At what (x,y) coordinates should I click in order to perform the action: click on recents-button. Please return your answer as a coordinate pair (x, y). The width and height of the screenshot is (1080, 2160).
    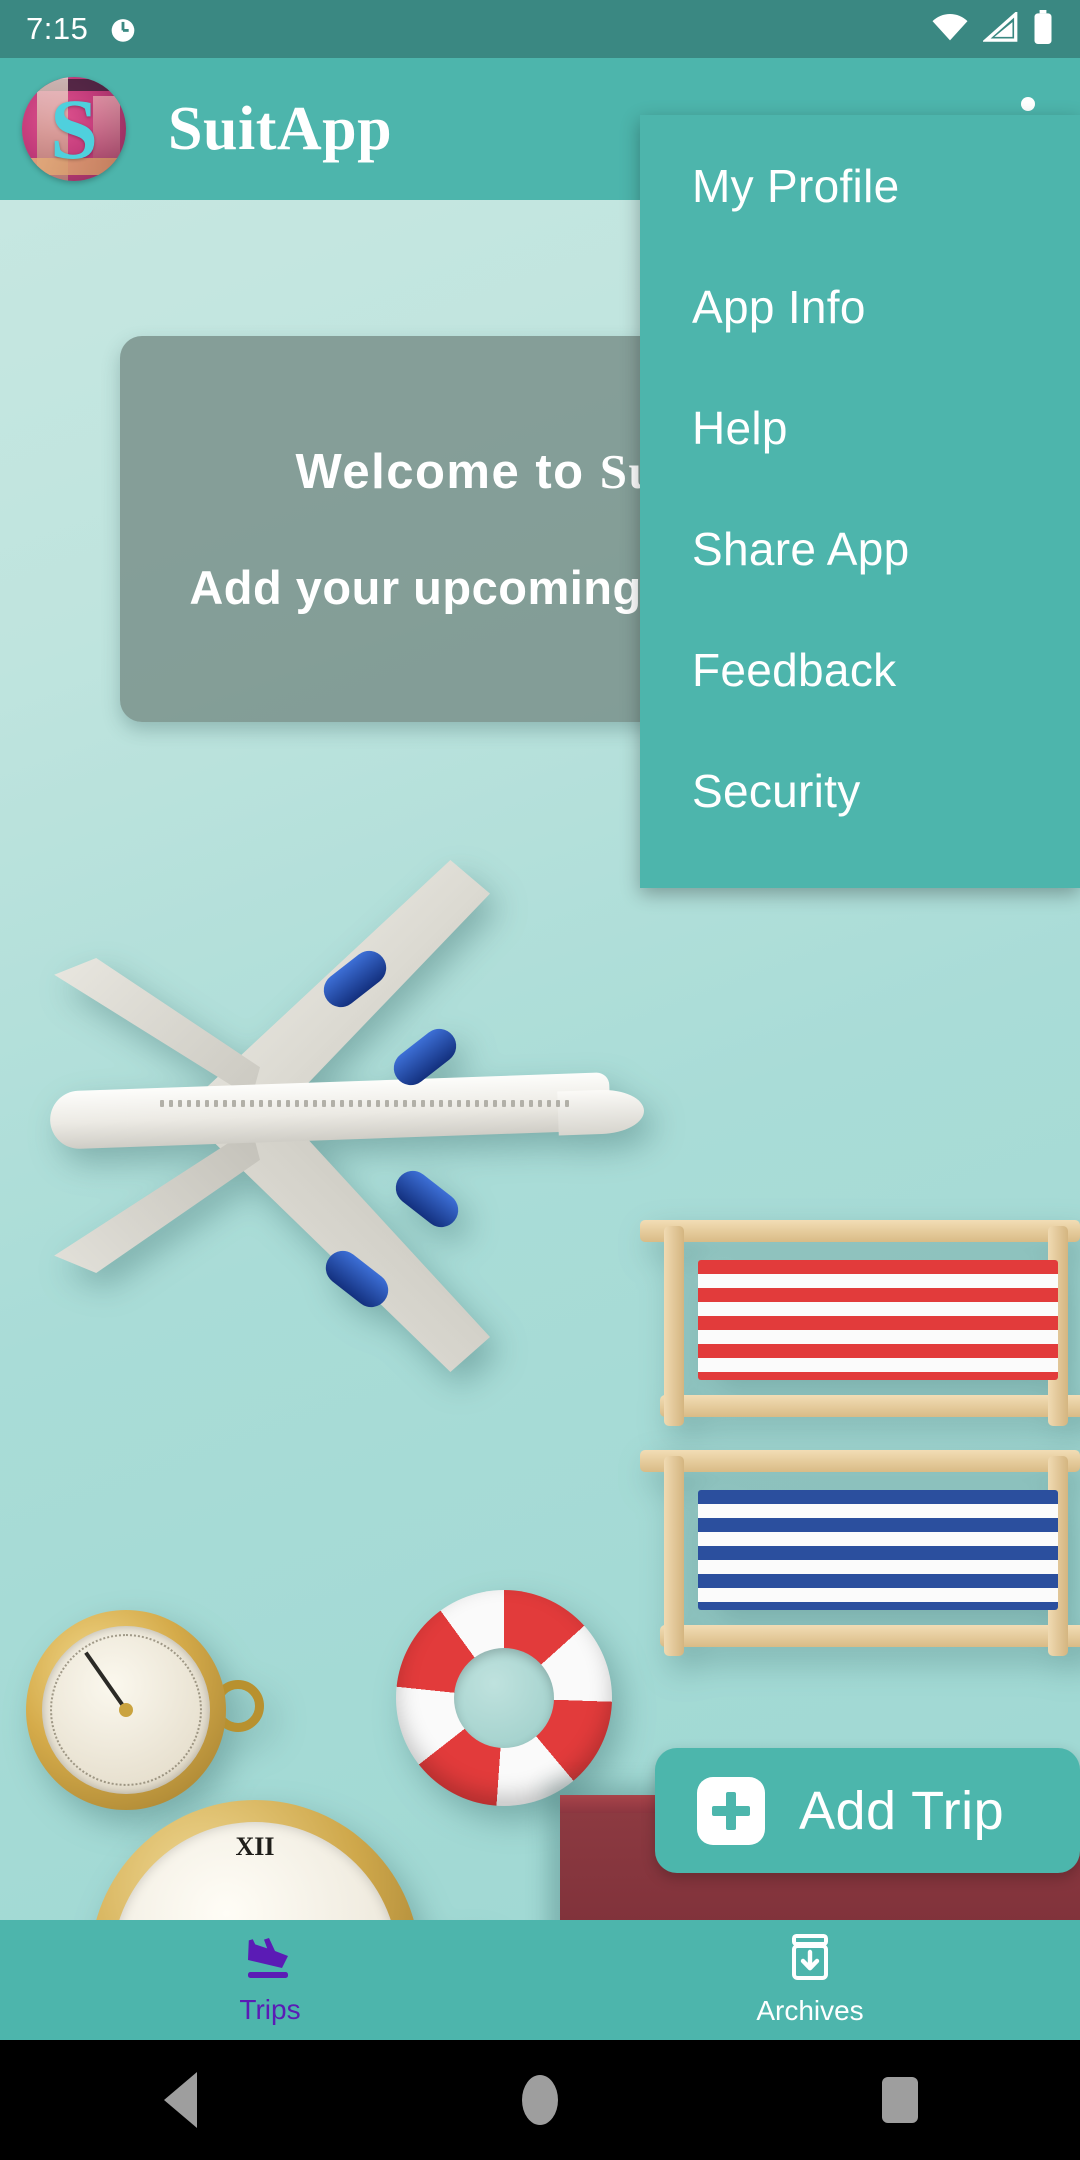
    Looking at the image, I should click on (900, 2100).